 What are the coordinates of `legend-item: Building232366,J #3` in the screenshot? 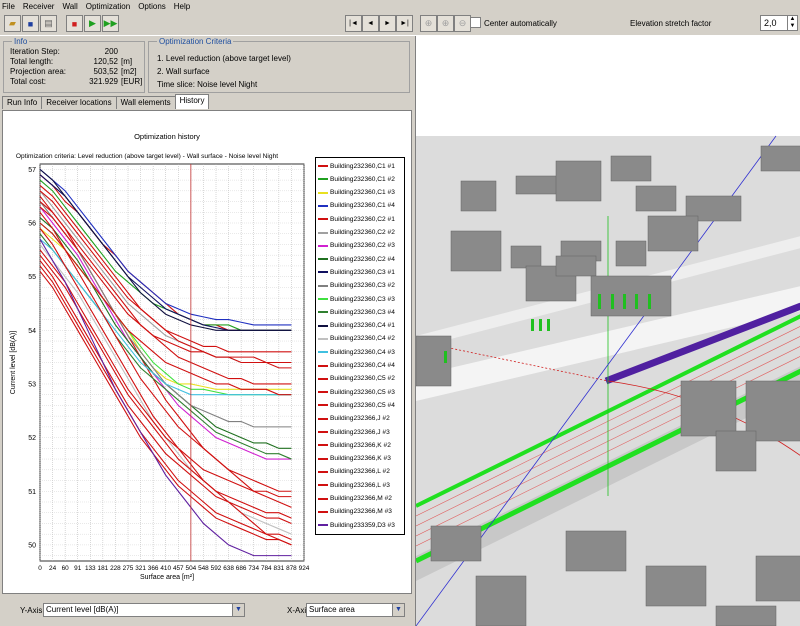 It's located at (354, 432).